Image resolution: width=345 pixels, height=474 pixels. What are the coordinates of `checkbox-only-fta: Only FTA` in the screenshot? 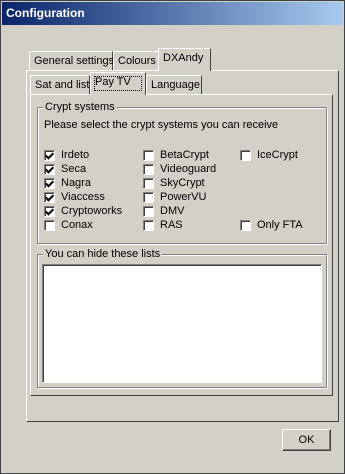 It's located at (271, 225).